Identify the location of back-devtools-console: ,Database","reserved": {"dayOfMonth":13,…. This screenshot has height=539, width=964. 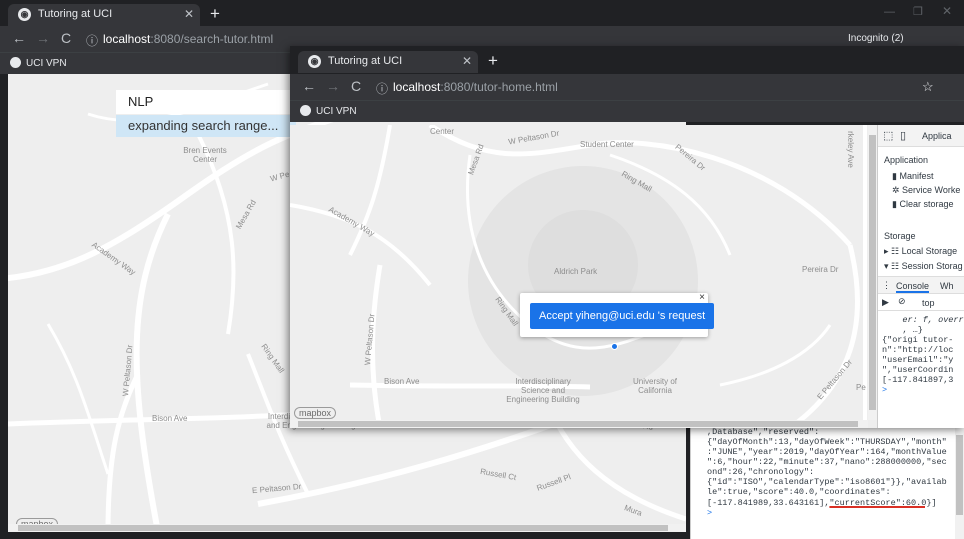
(827, 482).